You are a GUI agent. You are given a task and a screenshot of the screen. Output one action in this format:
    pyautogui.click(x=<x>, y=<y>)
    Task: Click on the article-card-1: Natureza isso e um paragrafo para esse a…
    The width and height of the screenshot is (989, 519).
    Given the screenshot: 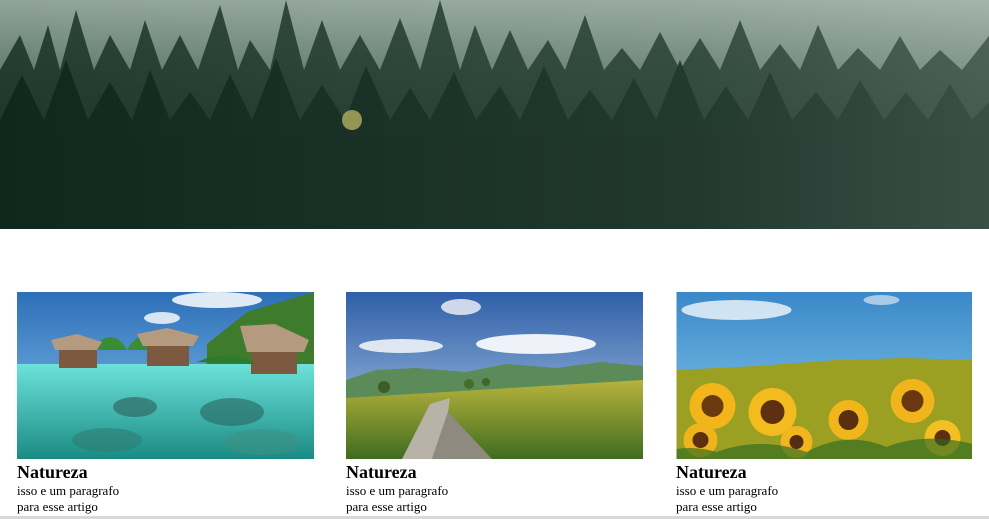 What is the action you would take?
    pyautogui.click(x=165, y=403)
    